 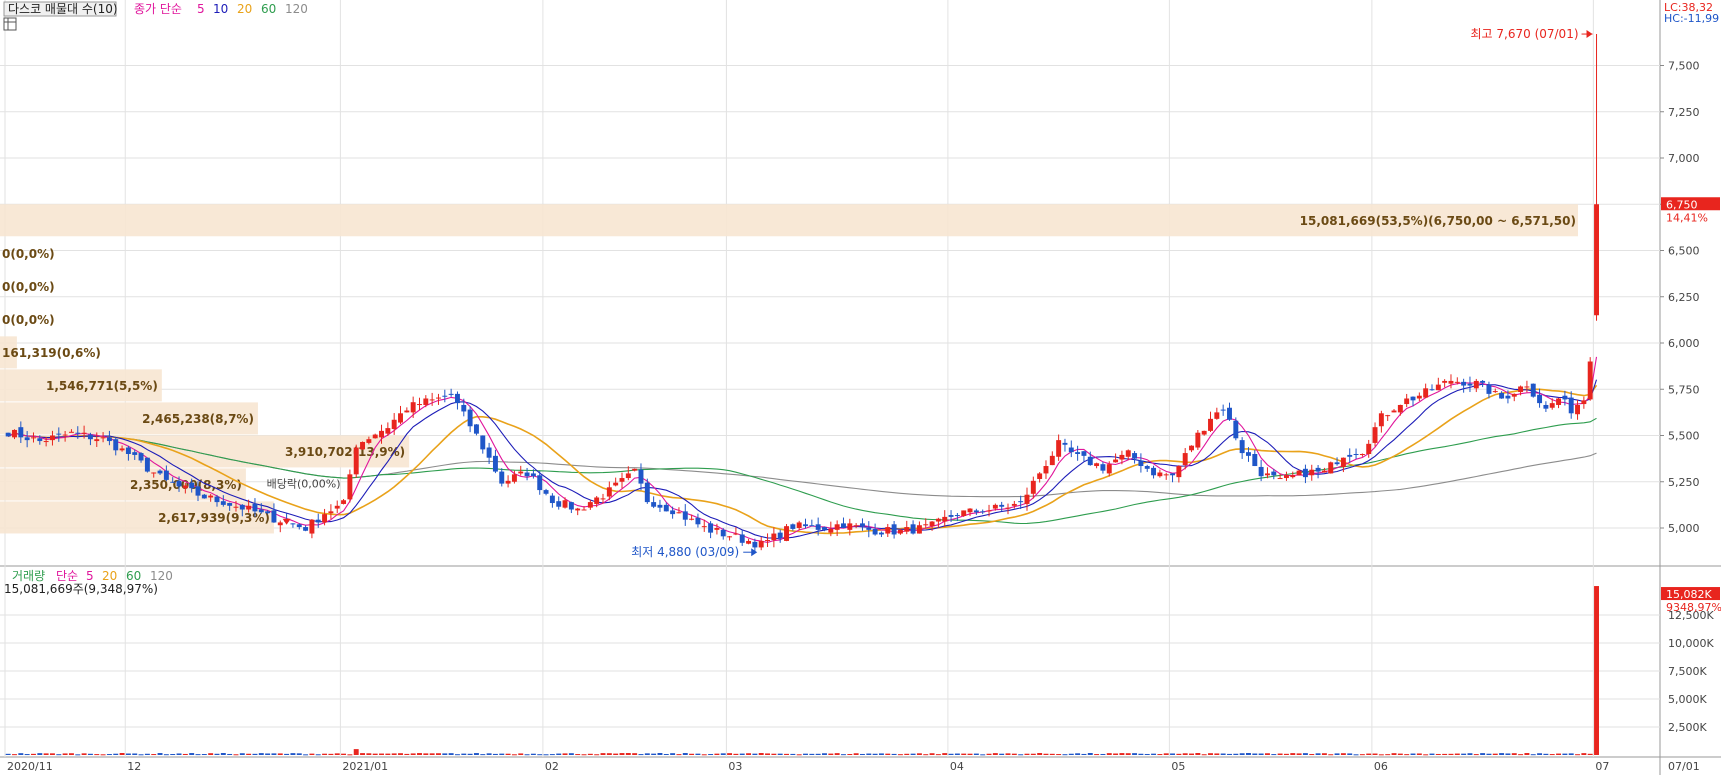 What do you see at coordinates (1381, 766) in the screenshot?
I see `time-axis-label: 06` at bounding box center [1381, 766].